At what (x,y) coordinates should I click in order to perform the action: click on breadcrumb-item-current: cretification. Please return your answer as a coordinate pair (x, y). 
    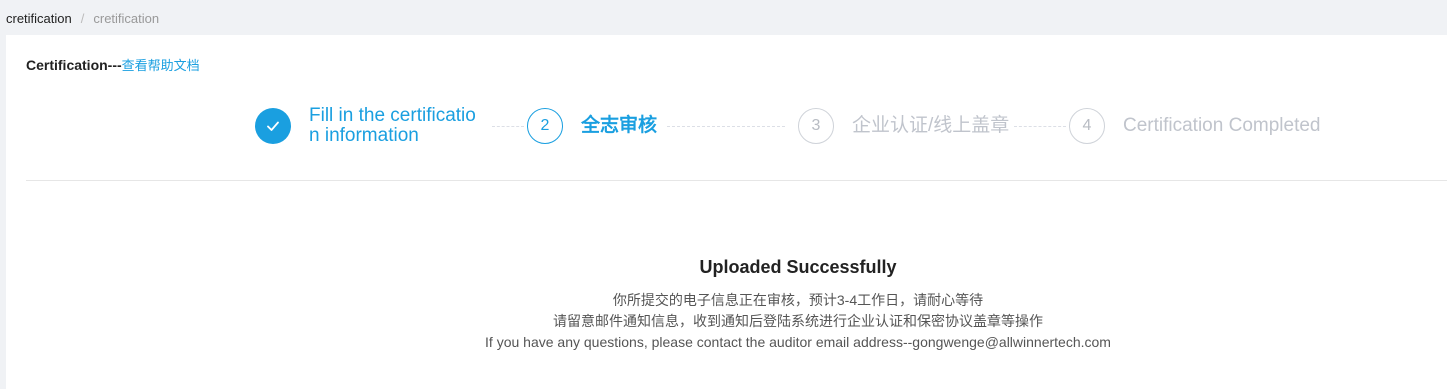
    Looking at the image, I should click on (126, 18).